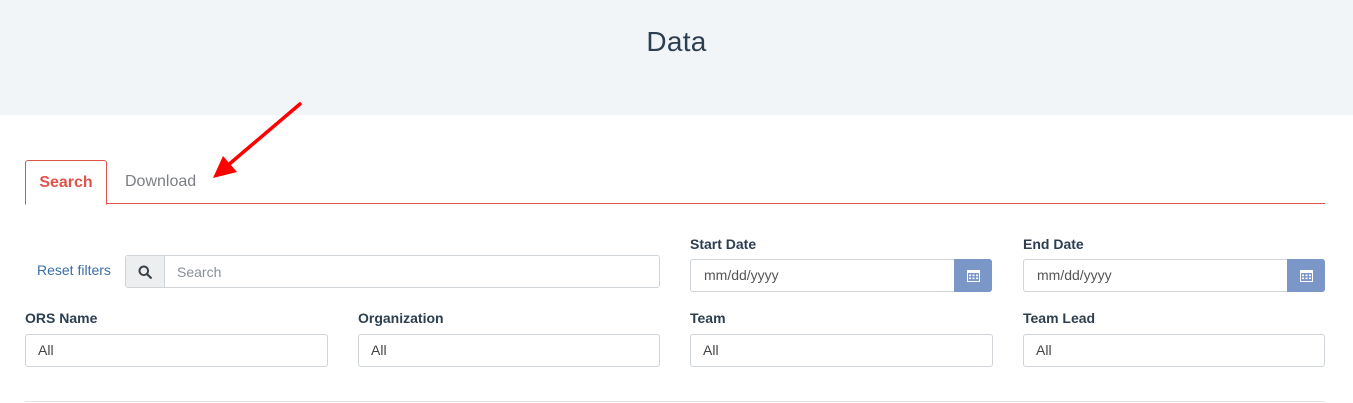 The height and width of the screenshot is (403, 1353). What do you see at coordinates (74, 270) in the screenshot?
I see `reset-filters-link: Reset filters` at bounding box center [74, 270].